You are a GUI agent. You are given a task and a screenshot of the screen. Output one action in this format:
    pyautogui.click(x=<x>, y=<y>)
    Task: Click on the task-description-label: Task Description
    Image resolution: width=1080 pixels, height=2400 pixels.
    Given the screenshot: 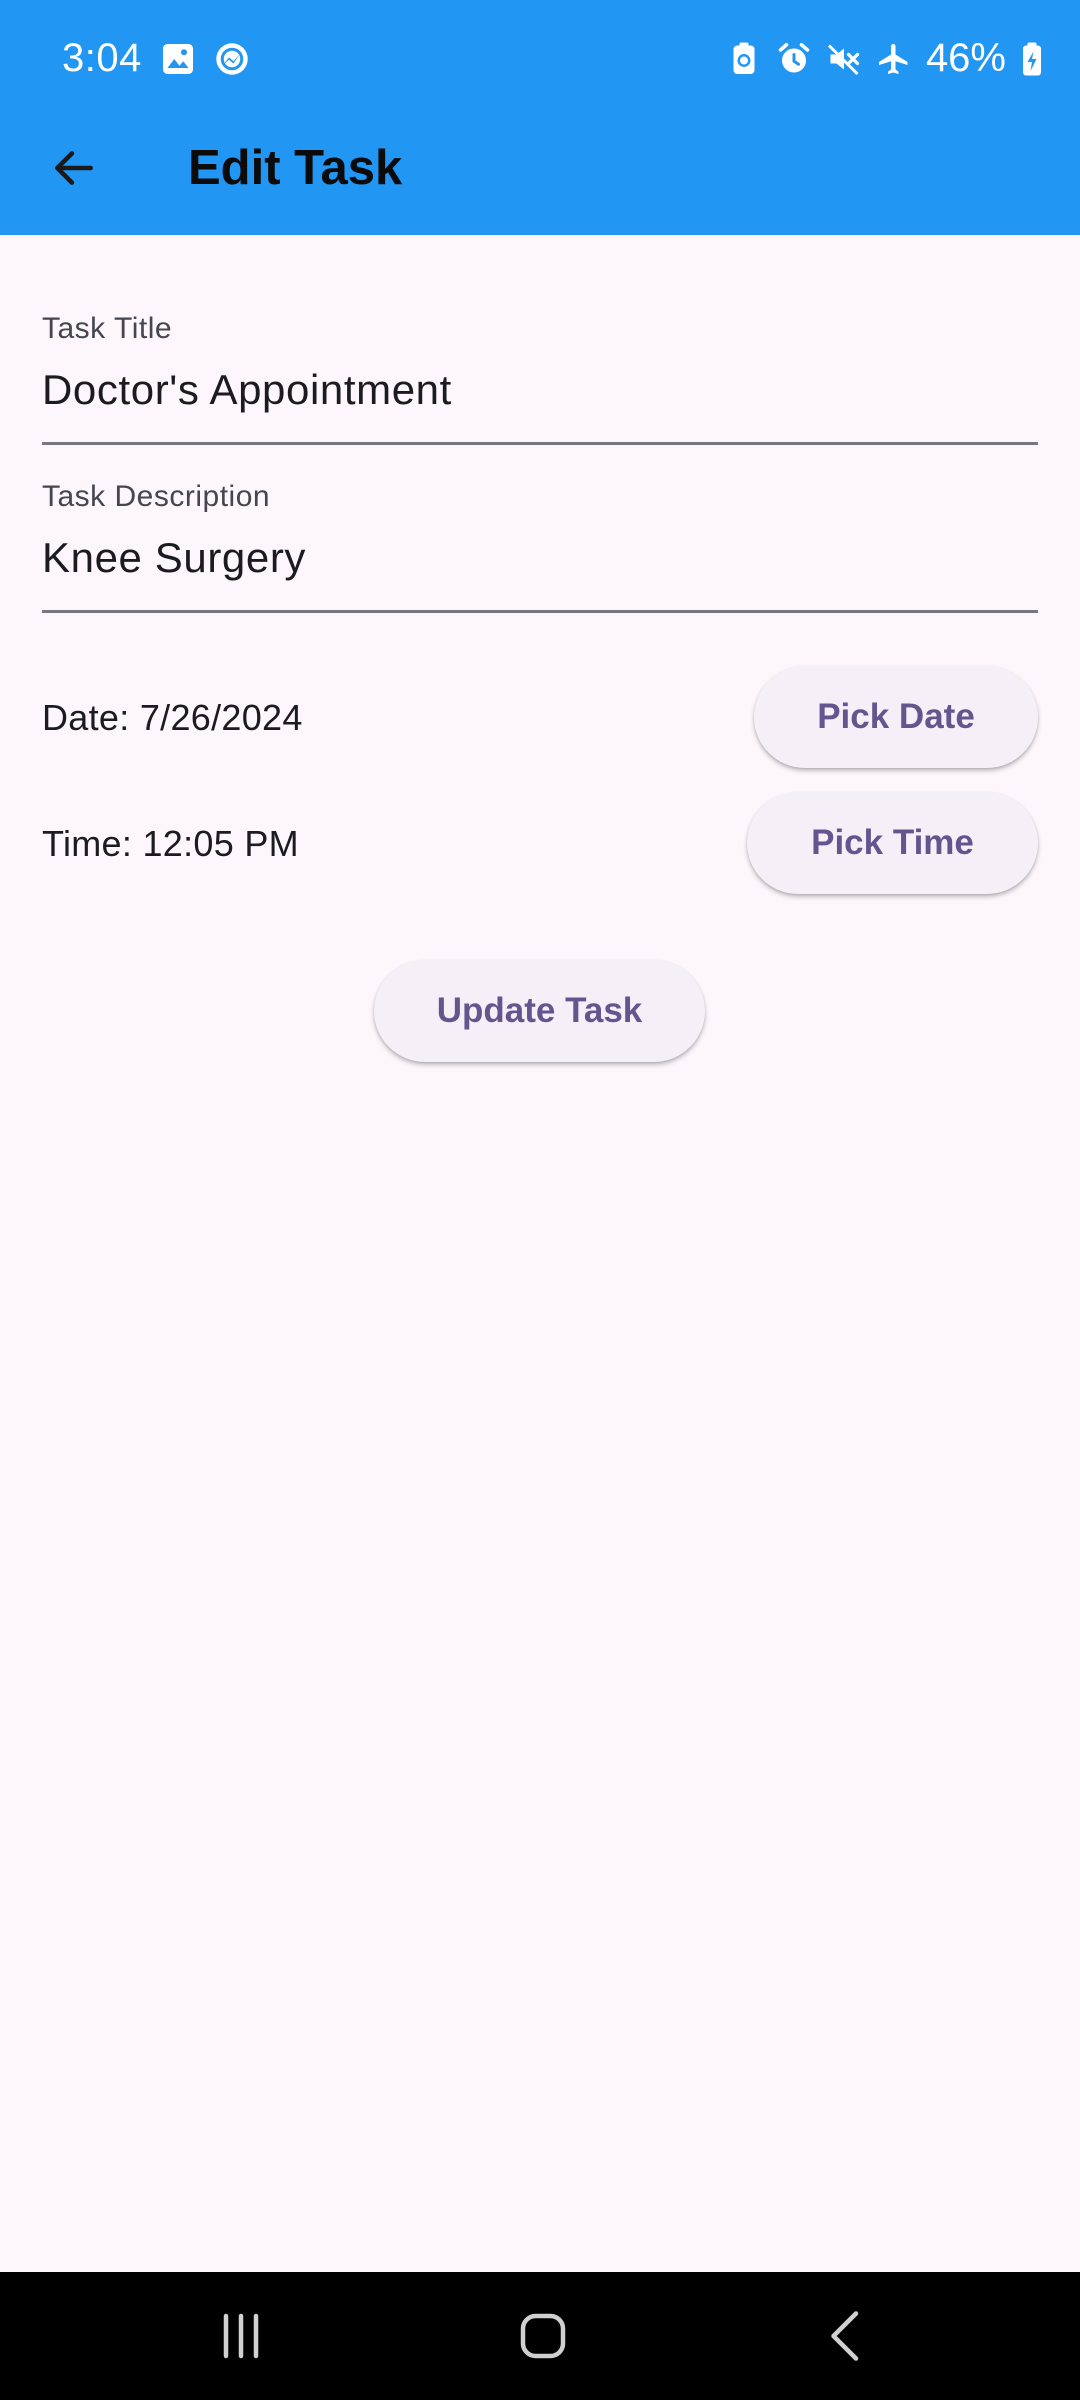 What is the action you would take?
    pyautogui.click(x=156, y=496)
    